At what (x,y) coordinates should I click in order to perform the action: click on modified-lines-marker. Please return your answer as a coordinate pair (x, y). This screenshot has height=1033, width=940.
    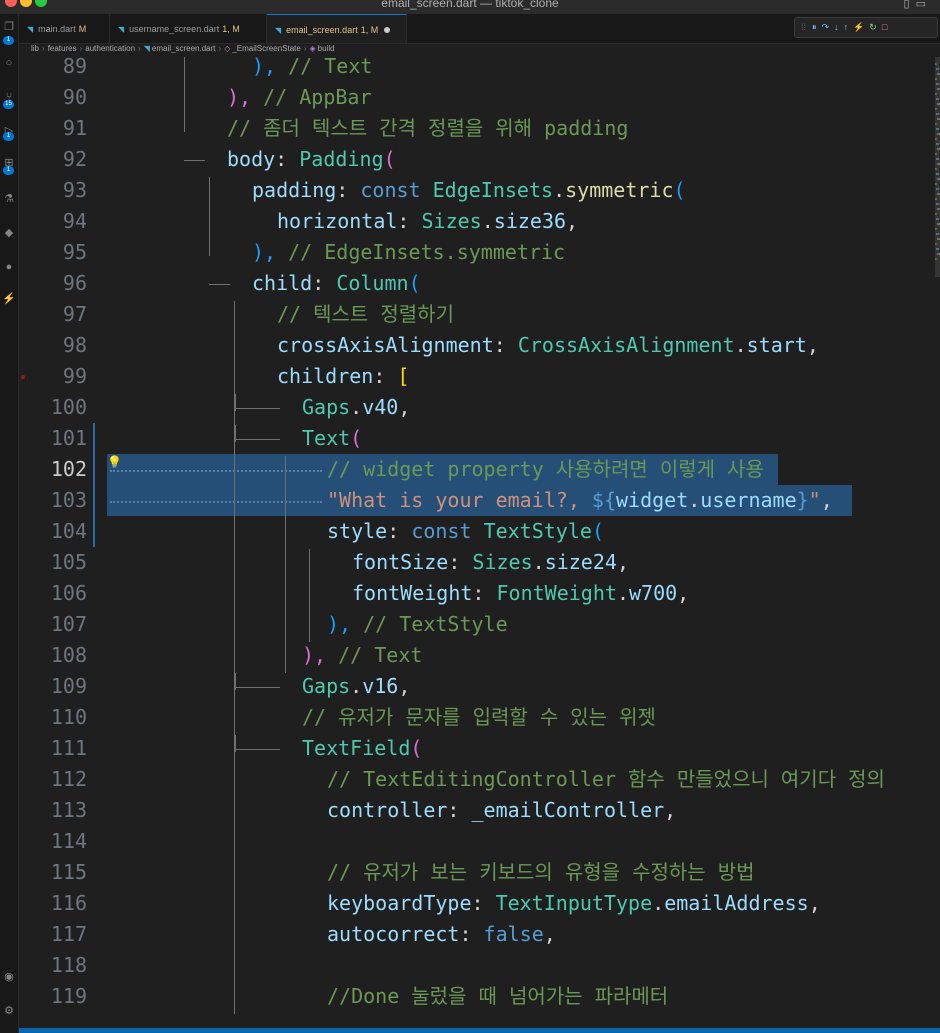
    Looking at the image, I should click on (94, 485).